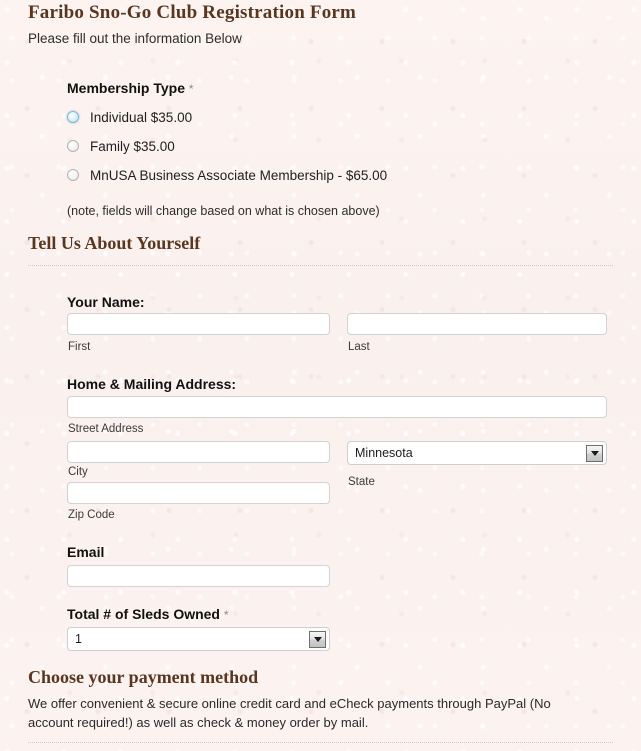 Image resolution: width=641 pixels, height=751 pixels. What do you see at coordinates (198, 639) in the screenshot?
I see `sleds-owned-select: 1` at bounding box center [198, 639].